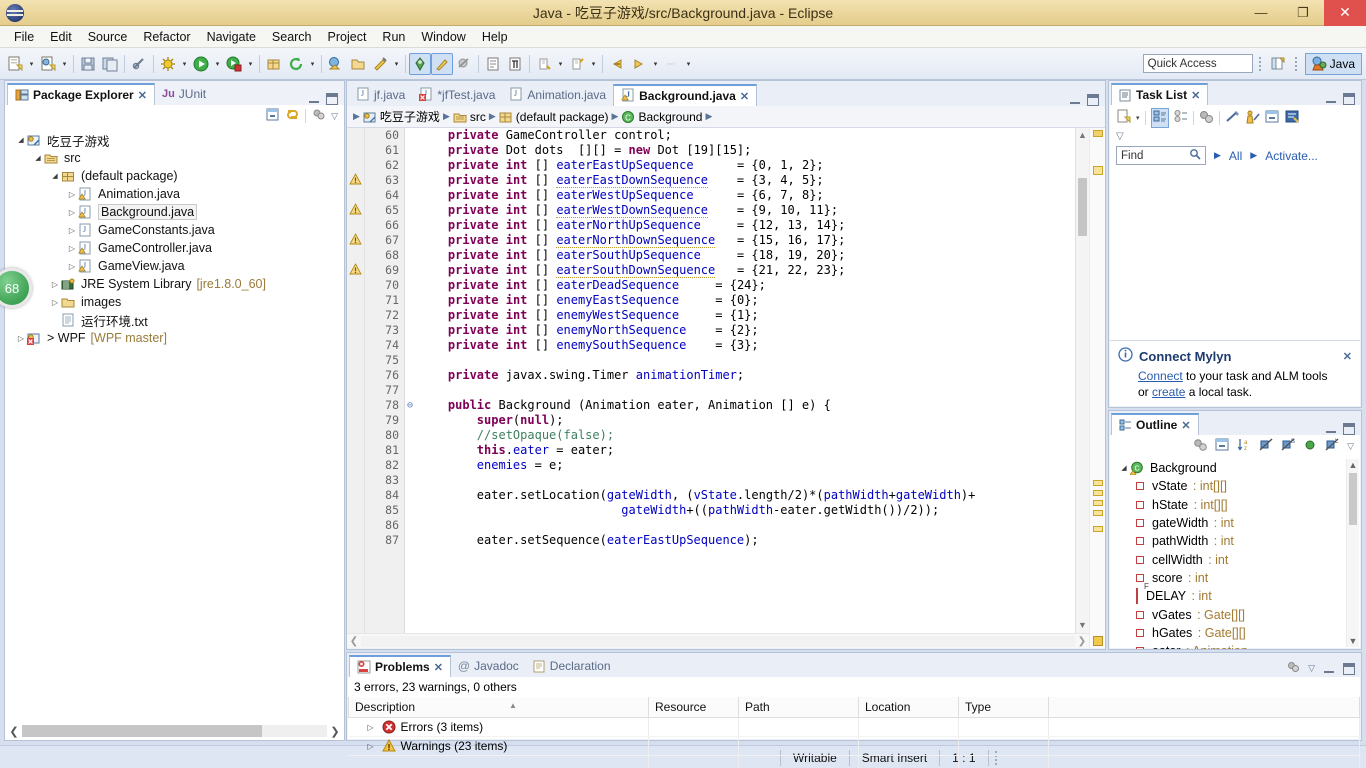  Describe the element at coordinates (798, 707) in the screenshot. I see `column-path: Path` at that location.